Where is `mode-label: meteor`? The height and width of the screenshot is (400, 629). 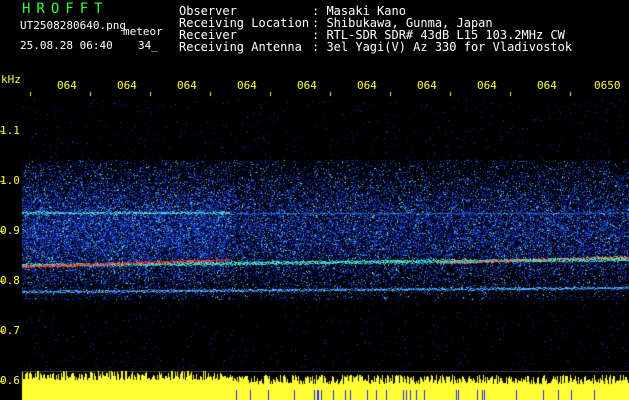
mode-label: meteor is located at coordinates (143, 31).